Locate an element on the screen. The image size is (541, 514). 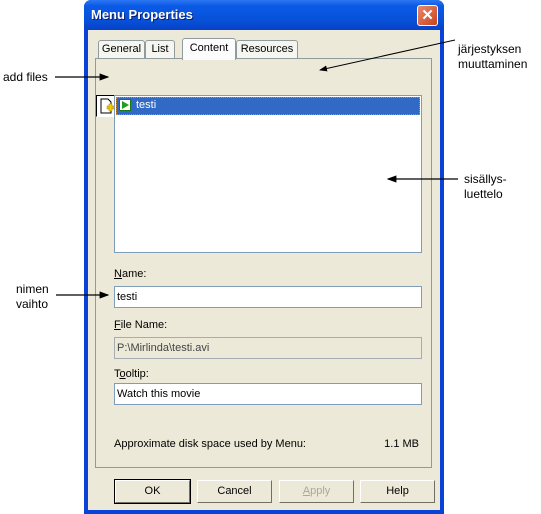
close-icon: ✕ is located at coordinates (427, 15).